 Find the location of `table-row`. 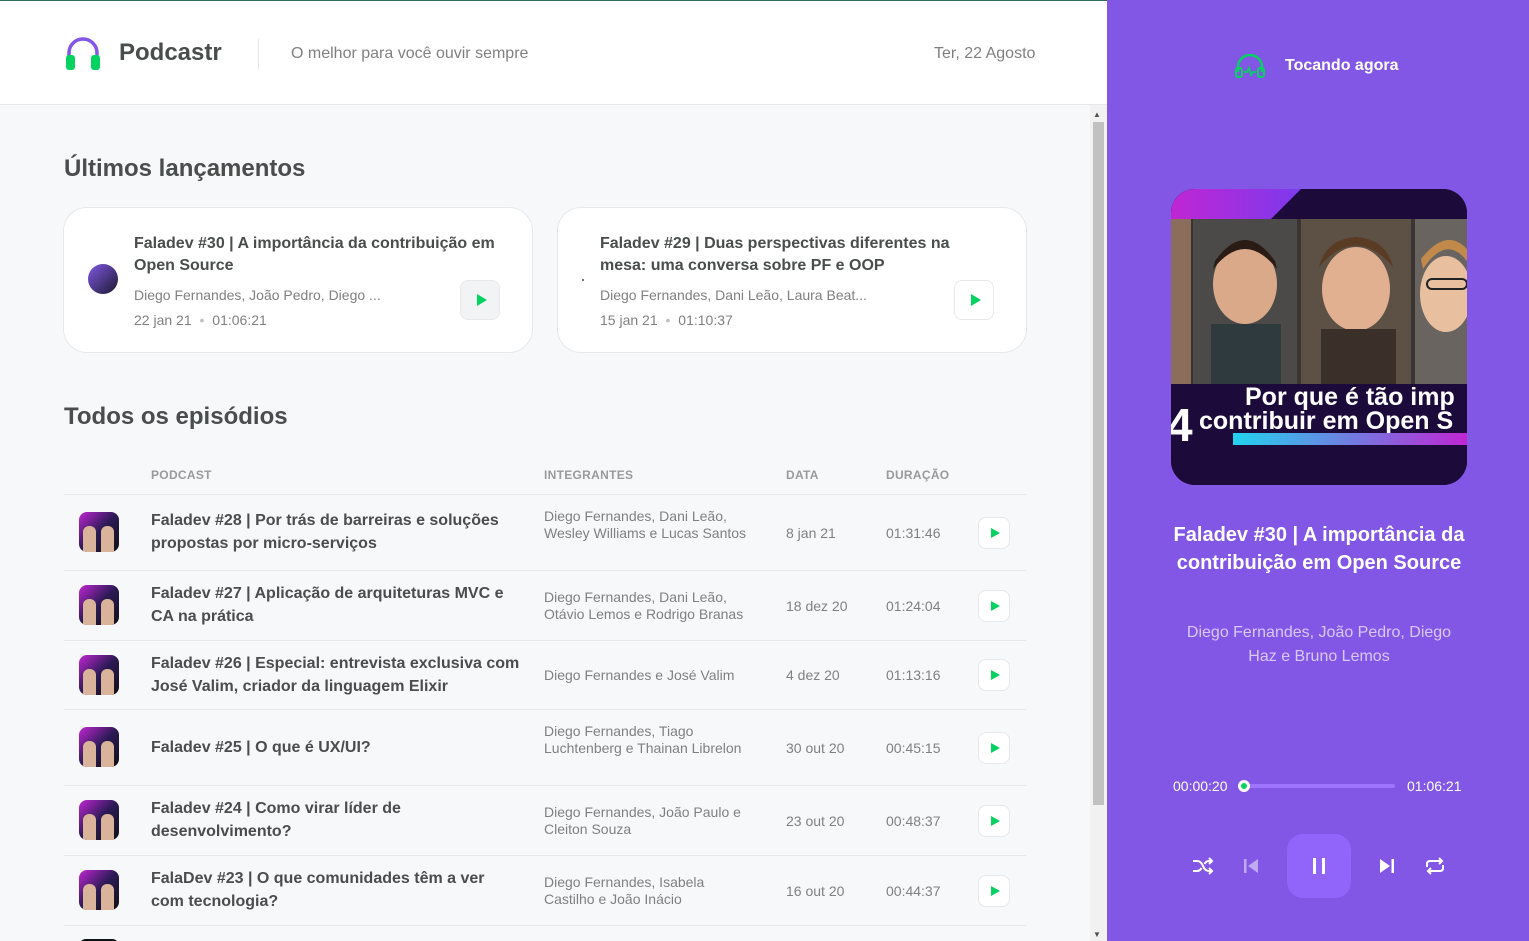

table-row is located at coordinates (545, 933).